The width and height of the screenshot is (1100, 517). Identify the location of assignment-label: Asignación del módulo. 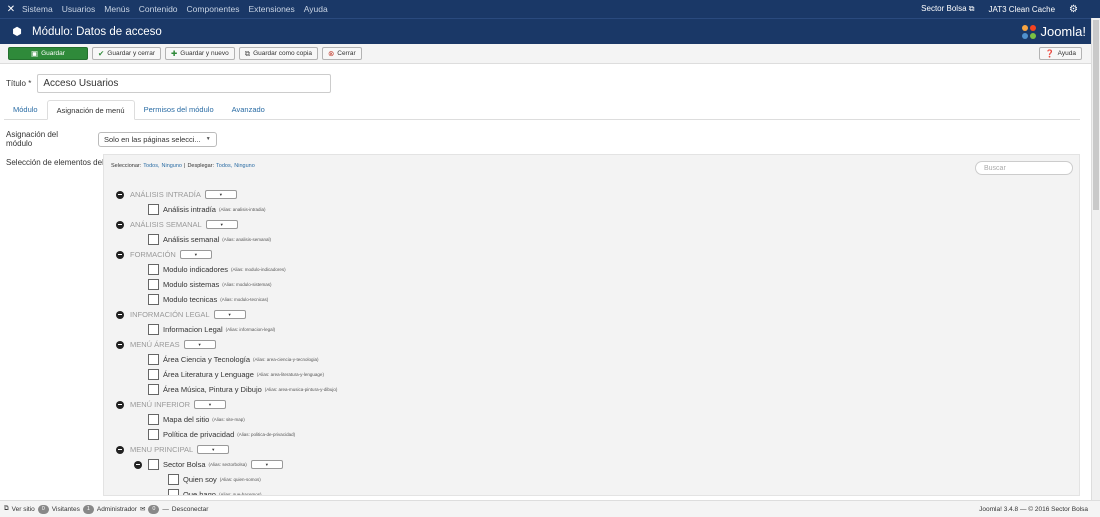
(32, 139).